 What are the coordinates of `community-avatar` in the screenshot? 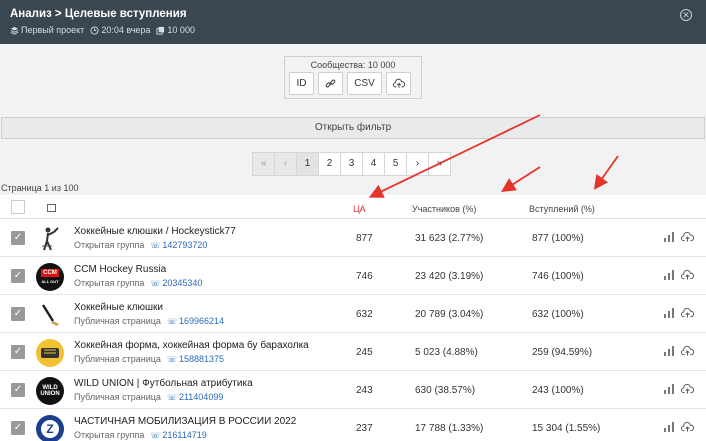 It's located at (50, 315).